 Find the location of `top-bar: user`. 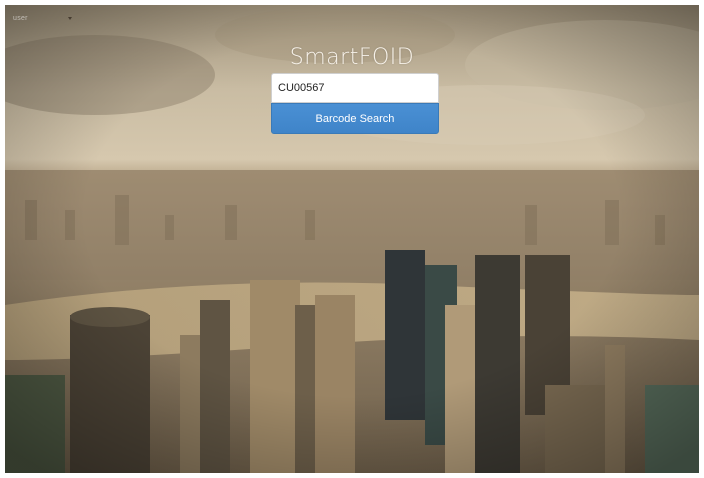

top-bar: user is located at coordinates (42, 18).